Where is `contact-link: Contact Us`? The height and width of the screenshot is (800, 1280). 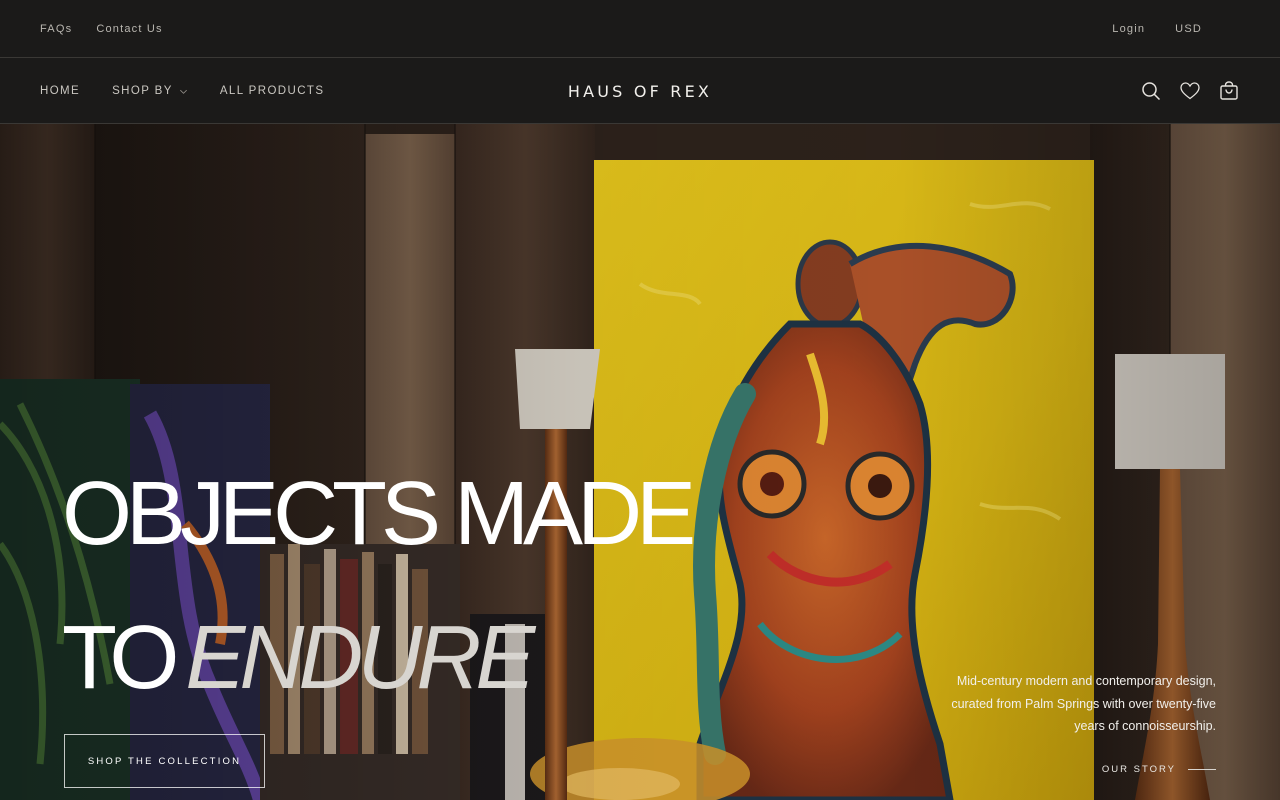
contact-link: Contact Us is located at coordinates (129, 29).